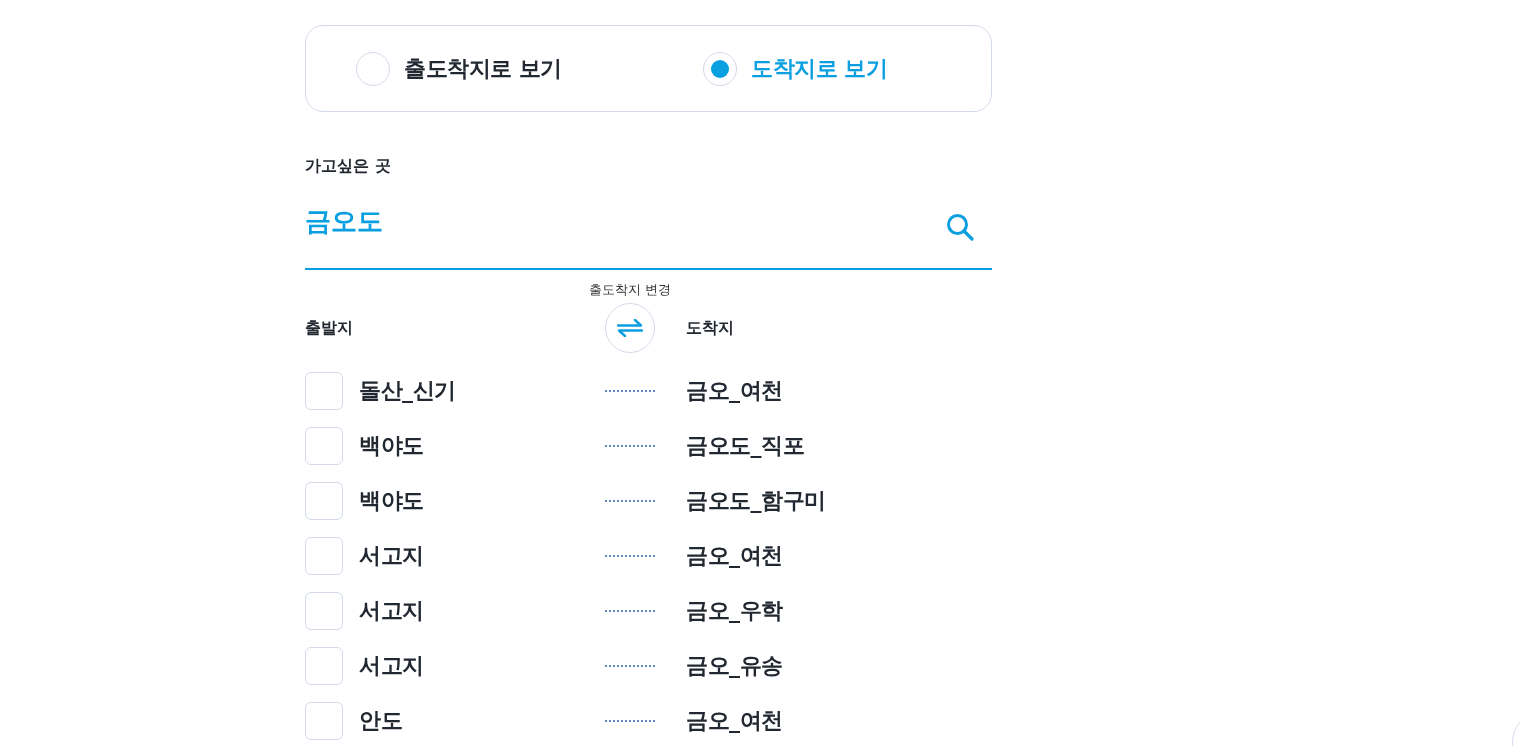 This screenshot has height=746, width=1520. What do you see at coordinates (745, 446) in the screenshot?
I see `arrival-name: 금오도_직포` at bounding box center [745, 446].